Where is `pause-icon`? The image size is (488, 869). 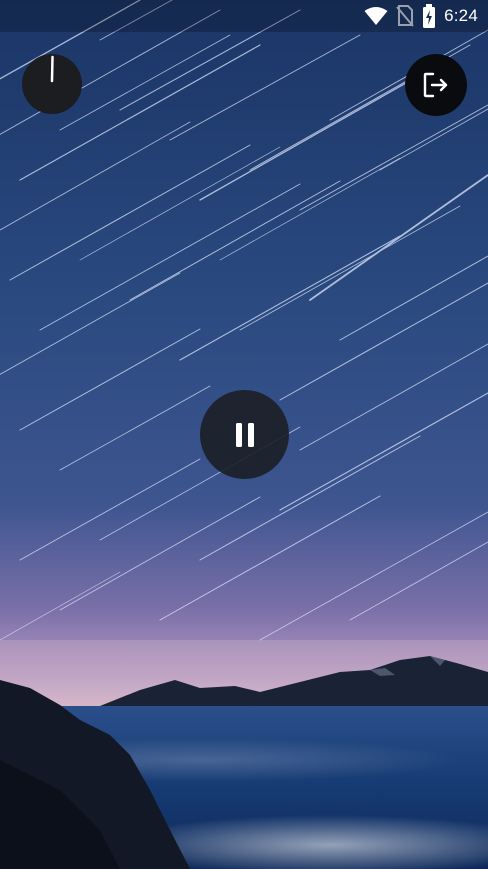 pause-icon is located at coordinates (244, 434).